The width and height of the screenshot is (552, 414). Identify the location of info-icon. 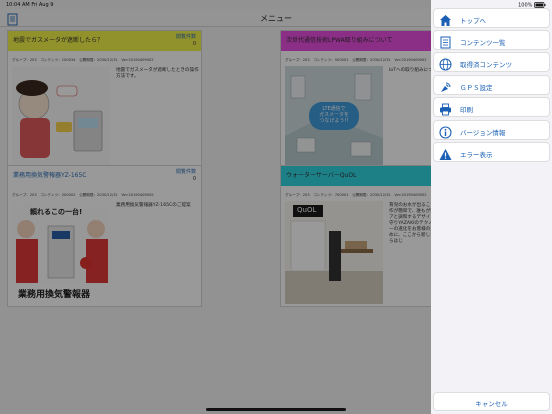
(445, 131).